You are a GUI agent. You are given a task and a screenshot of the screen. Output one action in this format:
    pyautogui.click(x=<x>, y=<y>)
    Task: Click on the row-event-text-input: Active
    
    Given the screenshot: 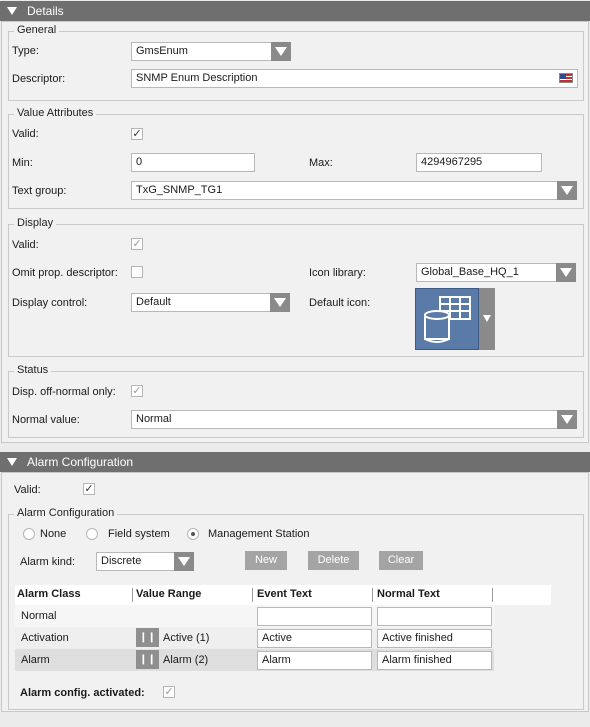 What is the action you would take?
    pyautogui.click(x=314, y=638)
    